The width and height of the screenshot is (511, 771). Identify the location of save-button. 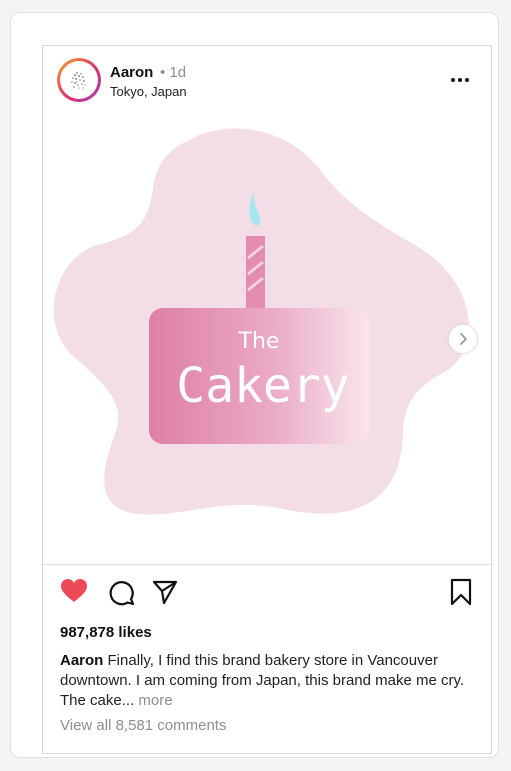
(461, 594).